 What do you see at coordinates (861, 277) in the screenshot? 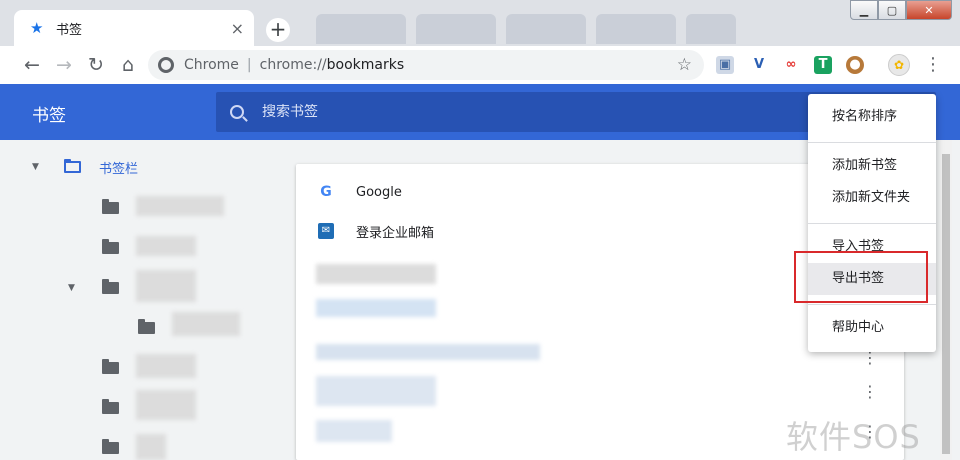
I see `highlight-box` at bounding box center [861, 277].